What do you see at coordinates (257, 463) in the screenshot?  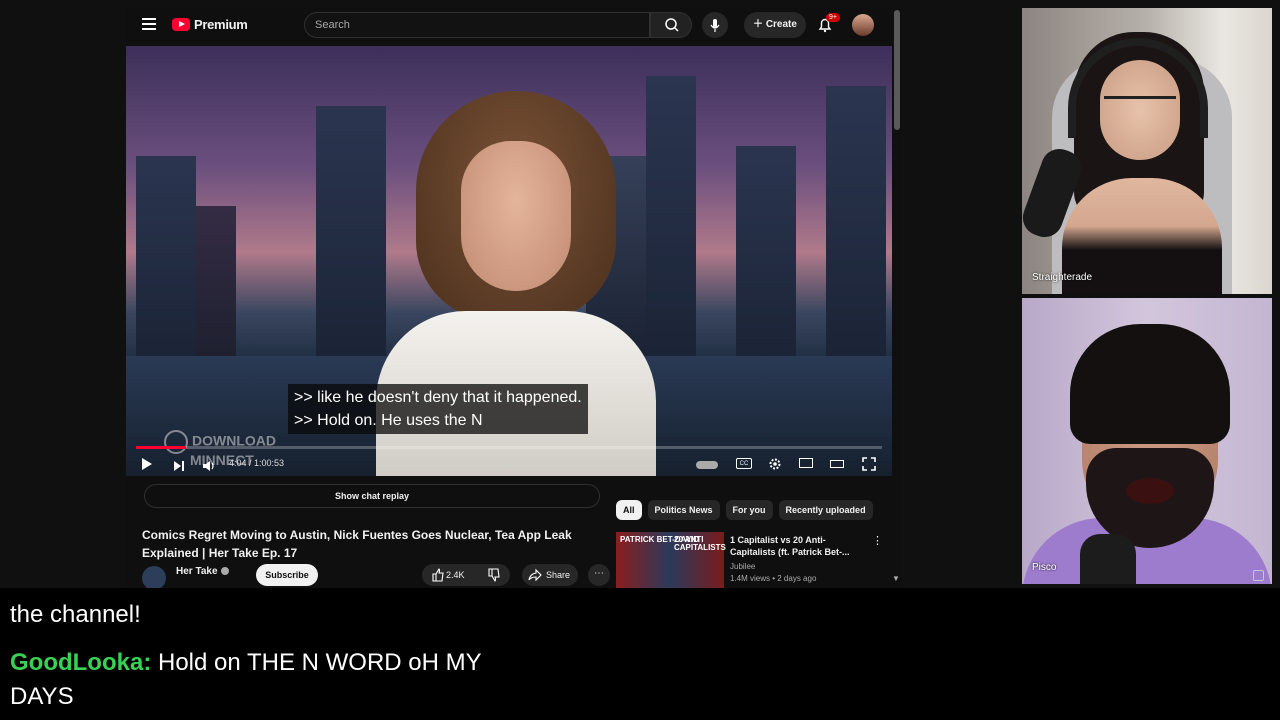 I see `time-display: 4:04 / 1:00:53` at bounding box center [257, 463].